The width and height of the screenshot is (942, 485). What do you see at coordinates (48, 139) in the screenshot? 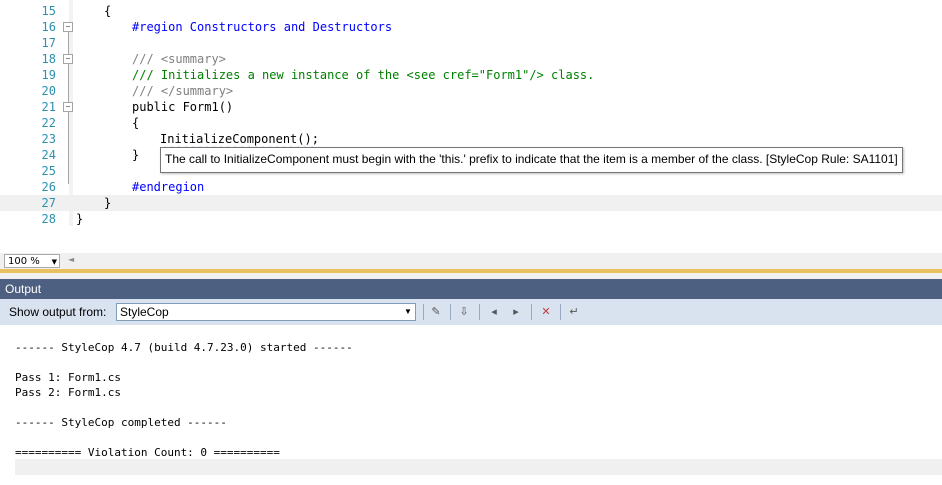
I see `line-number: 23` at bounding box center [48, 139].